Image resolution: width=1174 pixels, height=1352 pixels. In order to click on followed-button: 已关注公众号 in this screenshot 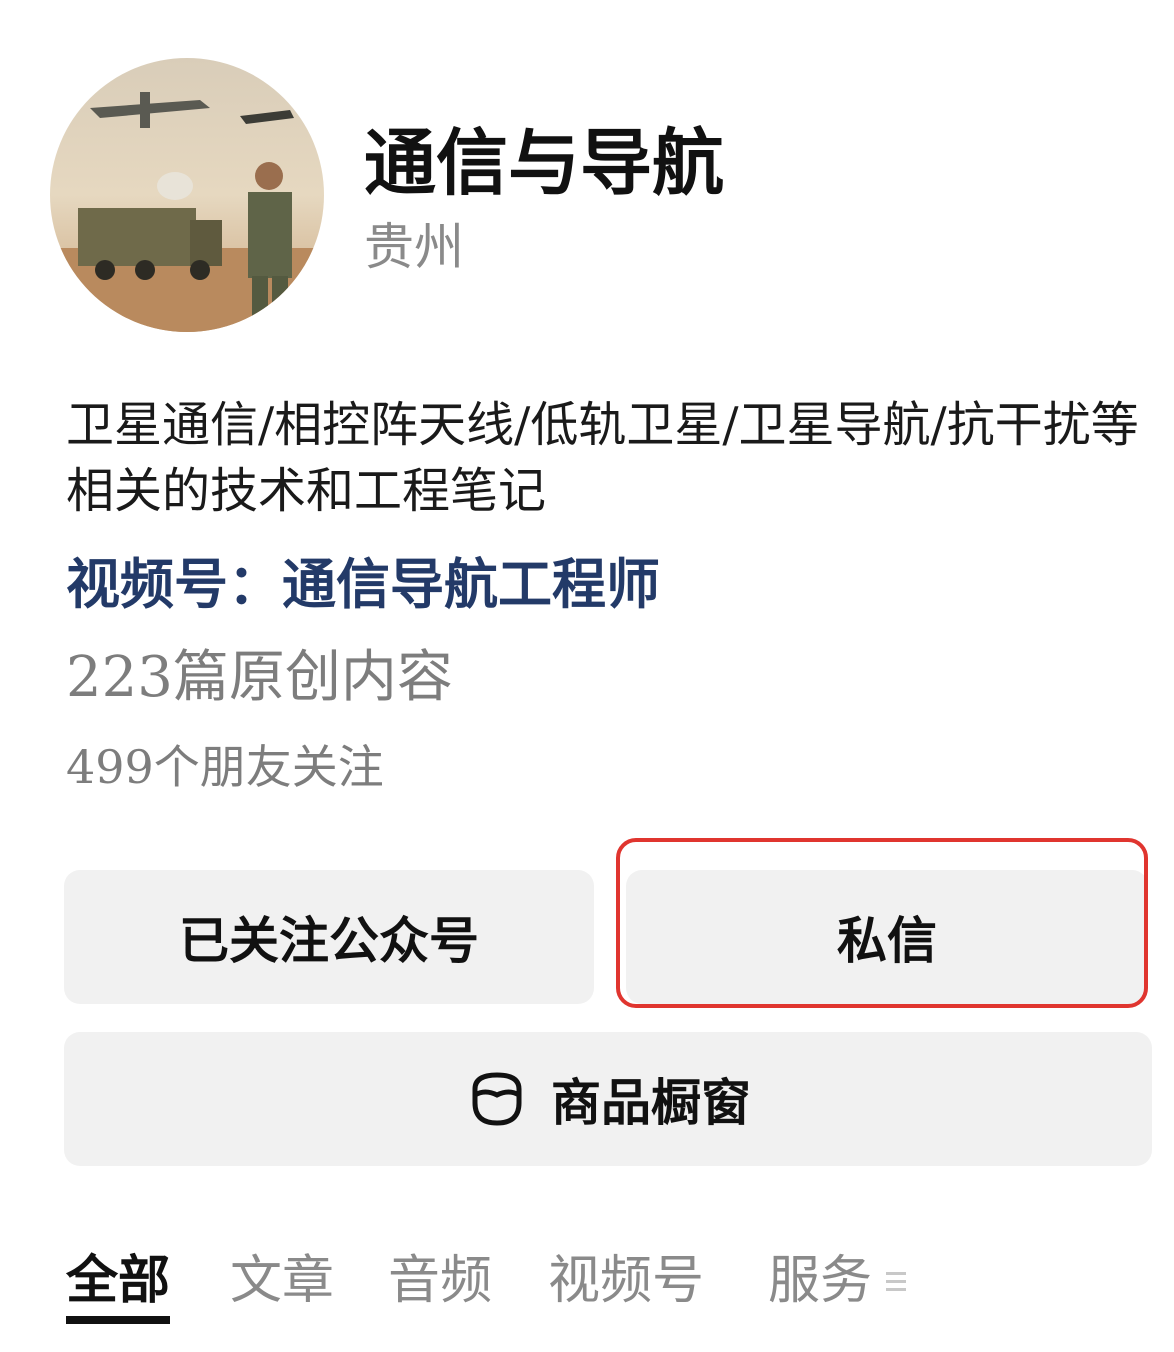, I will do `click(329, 937)`.